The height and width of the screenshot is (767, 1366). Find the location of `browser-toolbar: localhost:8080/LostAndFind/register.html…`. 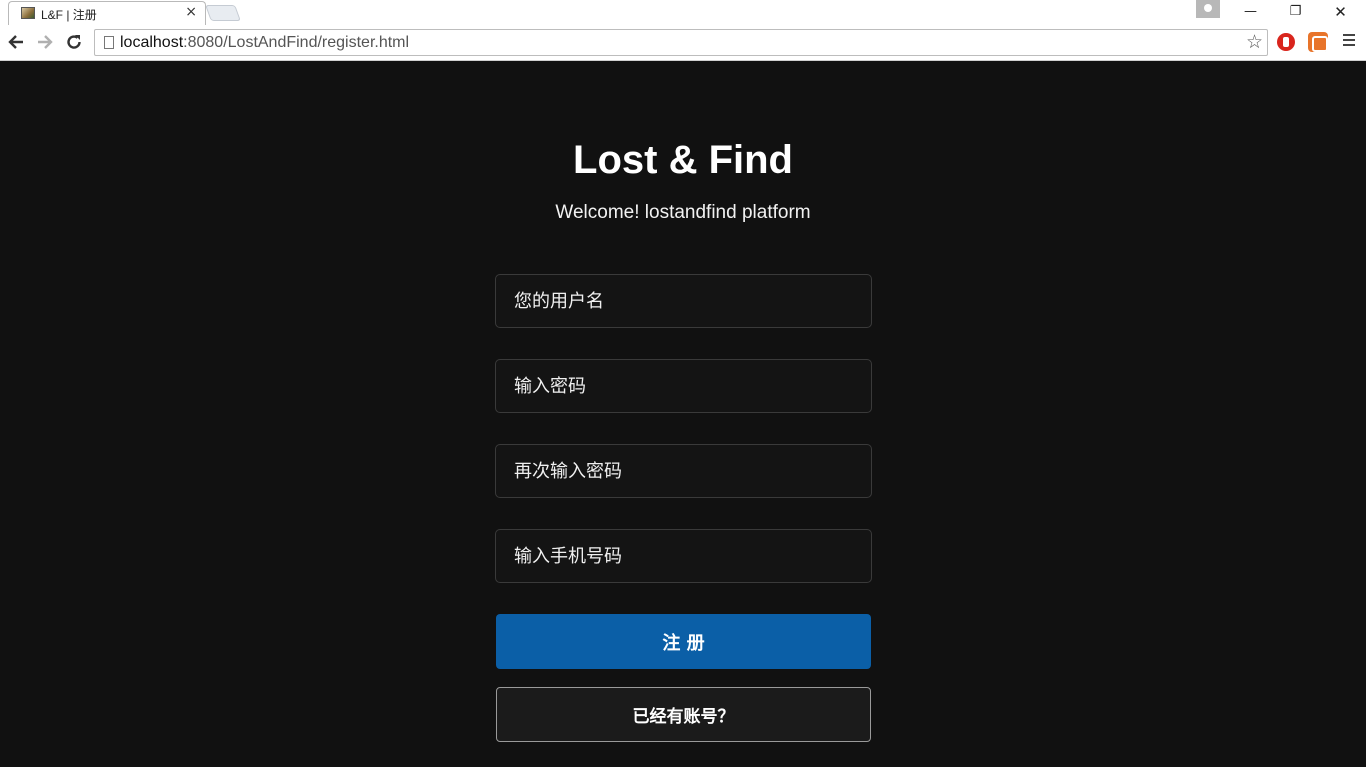

browser-toolbar: localhost:8080/LostAndFind/register.html… is located at coordinates (683, 43).